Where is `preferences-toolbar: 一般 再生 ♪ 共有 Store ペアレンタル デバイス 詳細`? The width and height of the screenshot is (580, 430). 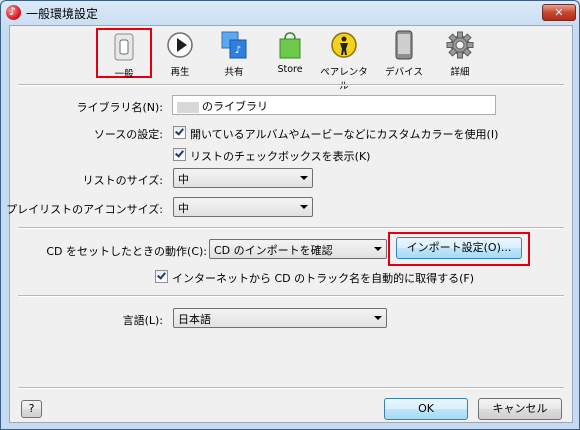
preferences-toolbar: 一般 再生 ♪ 共有 Store ペアレンタル デバイス 詳細 is located at coordinates (291, 59).